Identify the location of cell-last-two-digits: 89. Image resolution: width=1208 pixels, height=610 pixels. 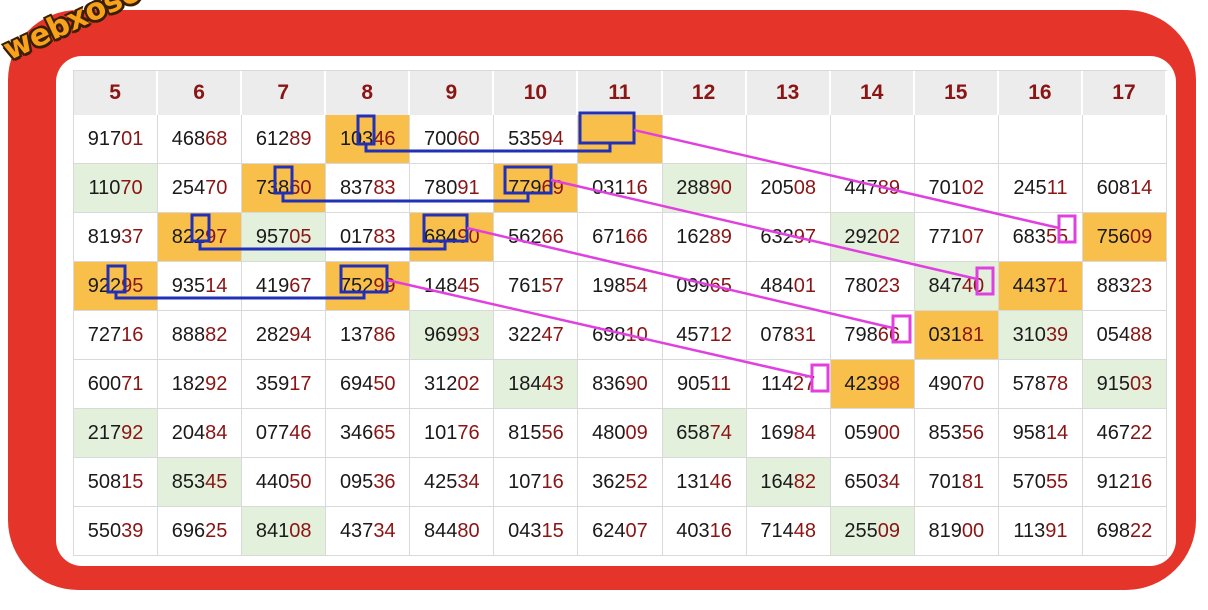
(720, 236).